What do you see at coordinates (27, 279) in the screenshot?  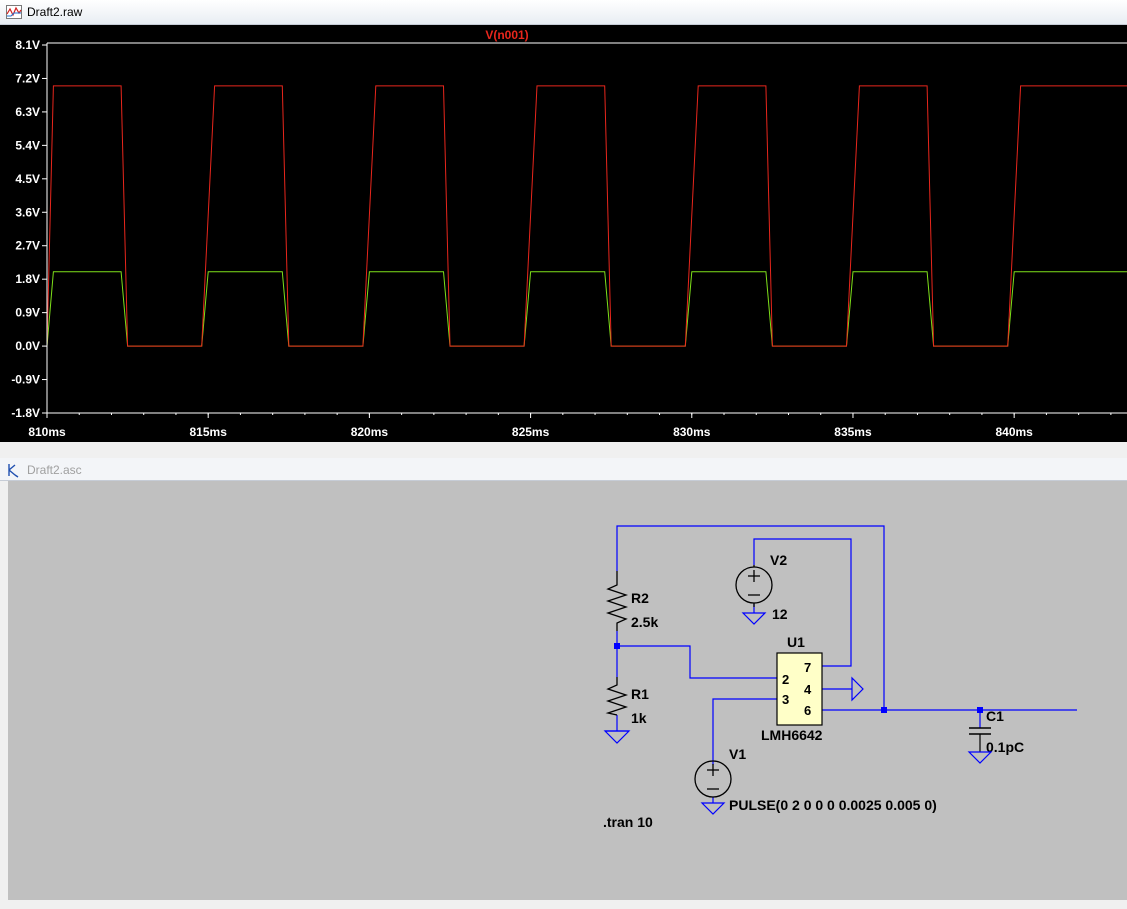 I see `y-tick-label: 1.8V` at bounding box center [27, 279].